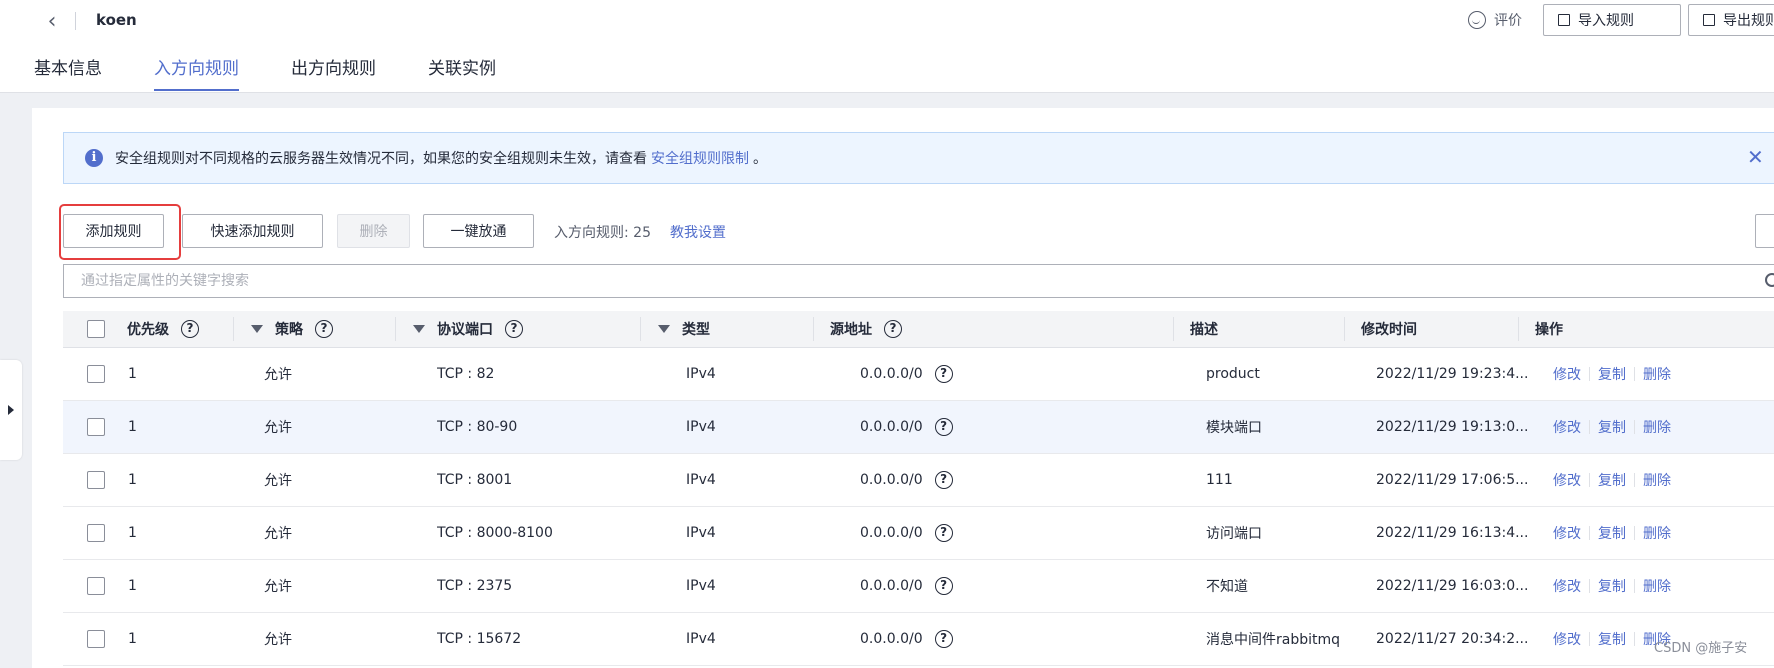 The height and width of the screenshot is (668, 1774). I want to click on sidebar-expand-toggle, so click(11, 410).